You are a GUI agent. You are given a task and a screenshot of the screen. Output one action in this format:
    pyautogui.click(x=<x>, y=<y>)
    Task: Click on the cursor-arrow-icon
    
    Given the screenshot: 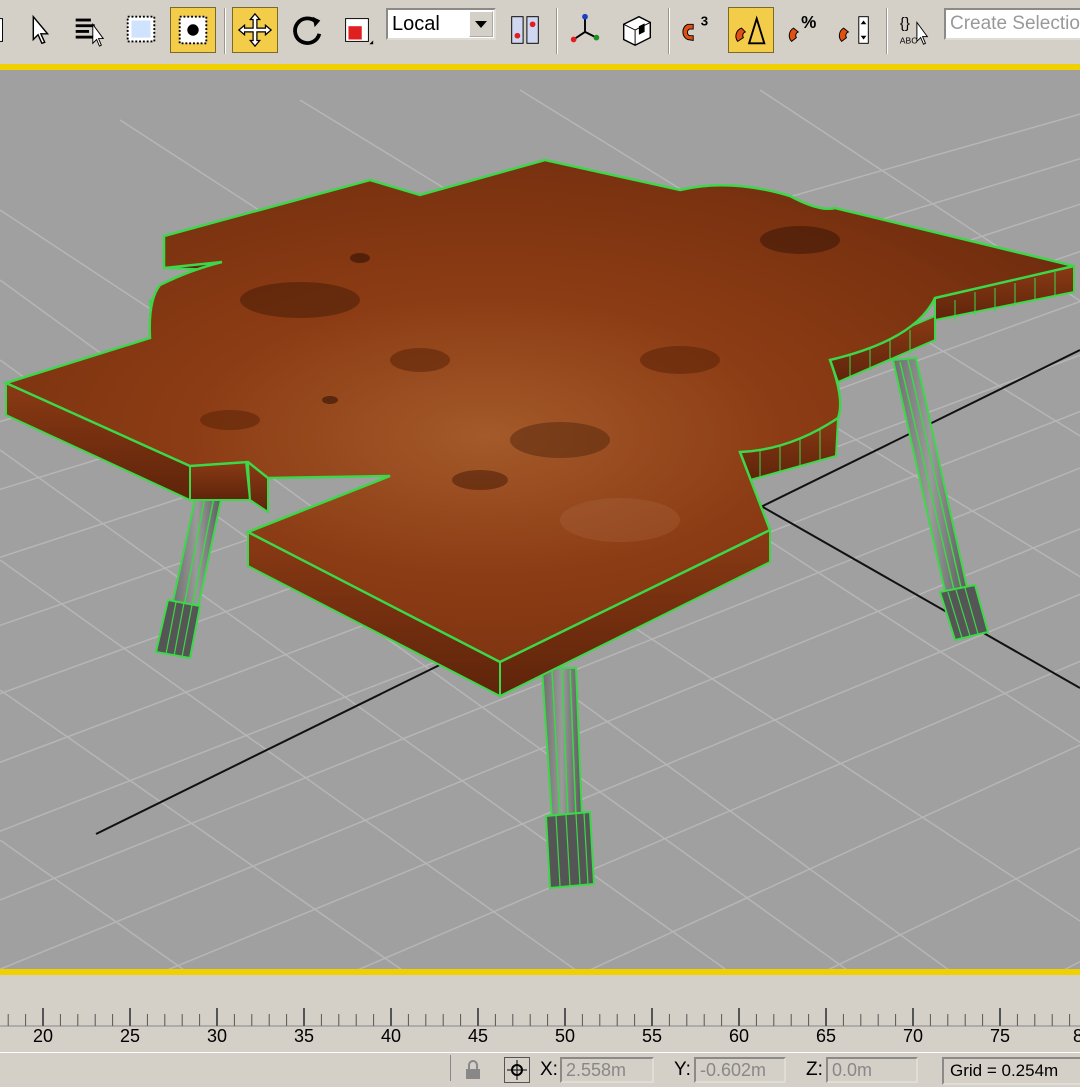 What is the action you would take?
    pyautogui.click(x=41, y=29)
    